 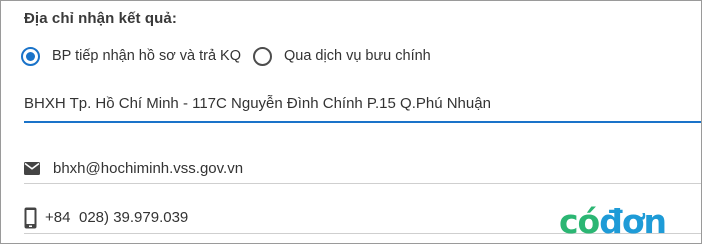 I want to click on radio-postal-service-label: Qua dịch vụ bưu chính, so click(x=357, y=56).